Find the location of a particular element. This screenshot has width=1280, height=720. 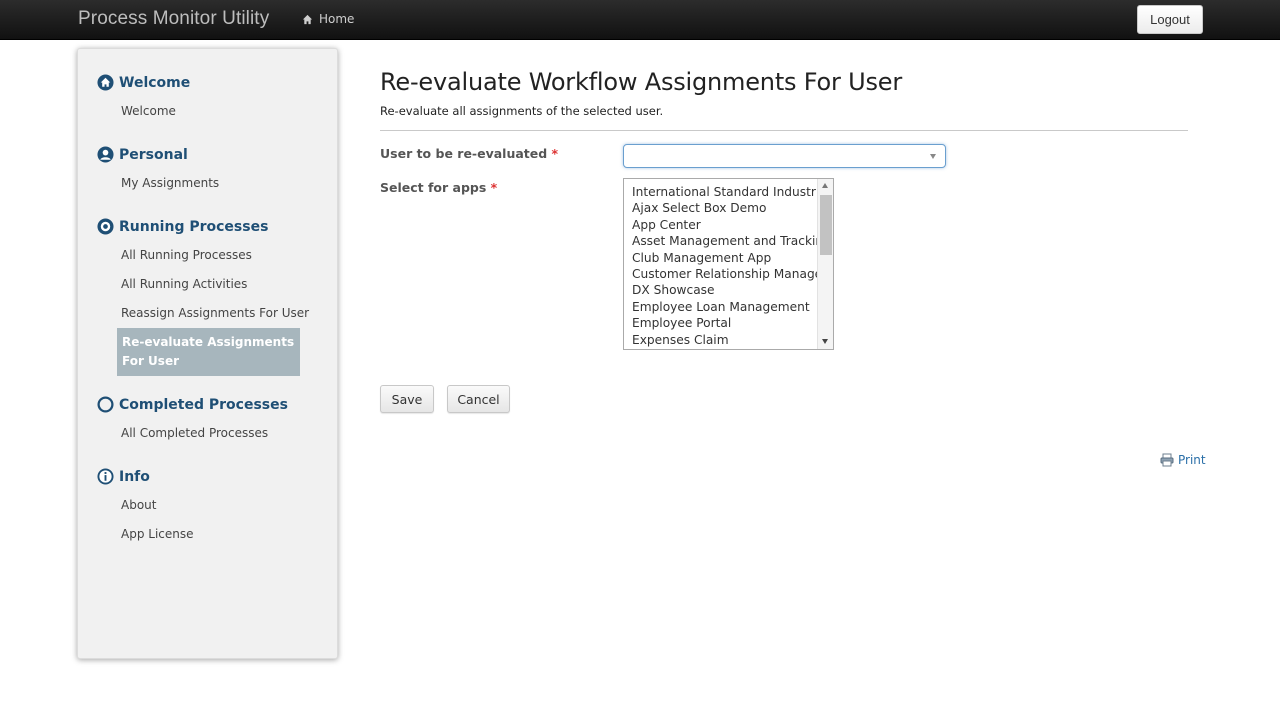

section-running-processes-title: Running Processes is located at coordinates (194, 226).